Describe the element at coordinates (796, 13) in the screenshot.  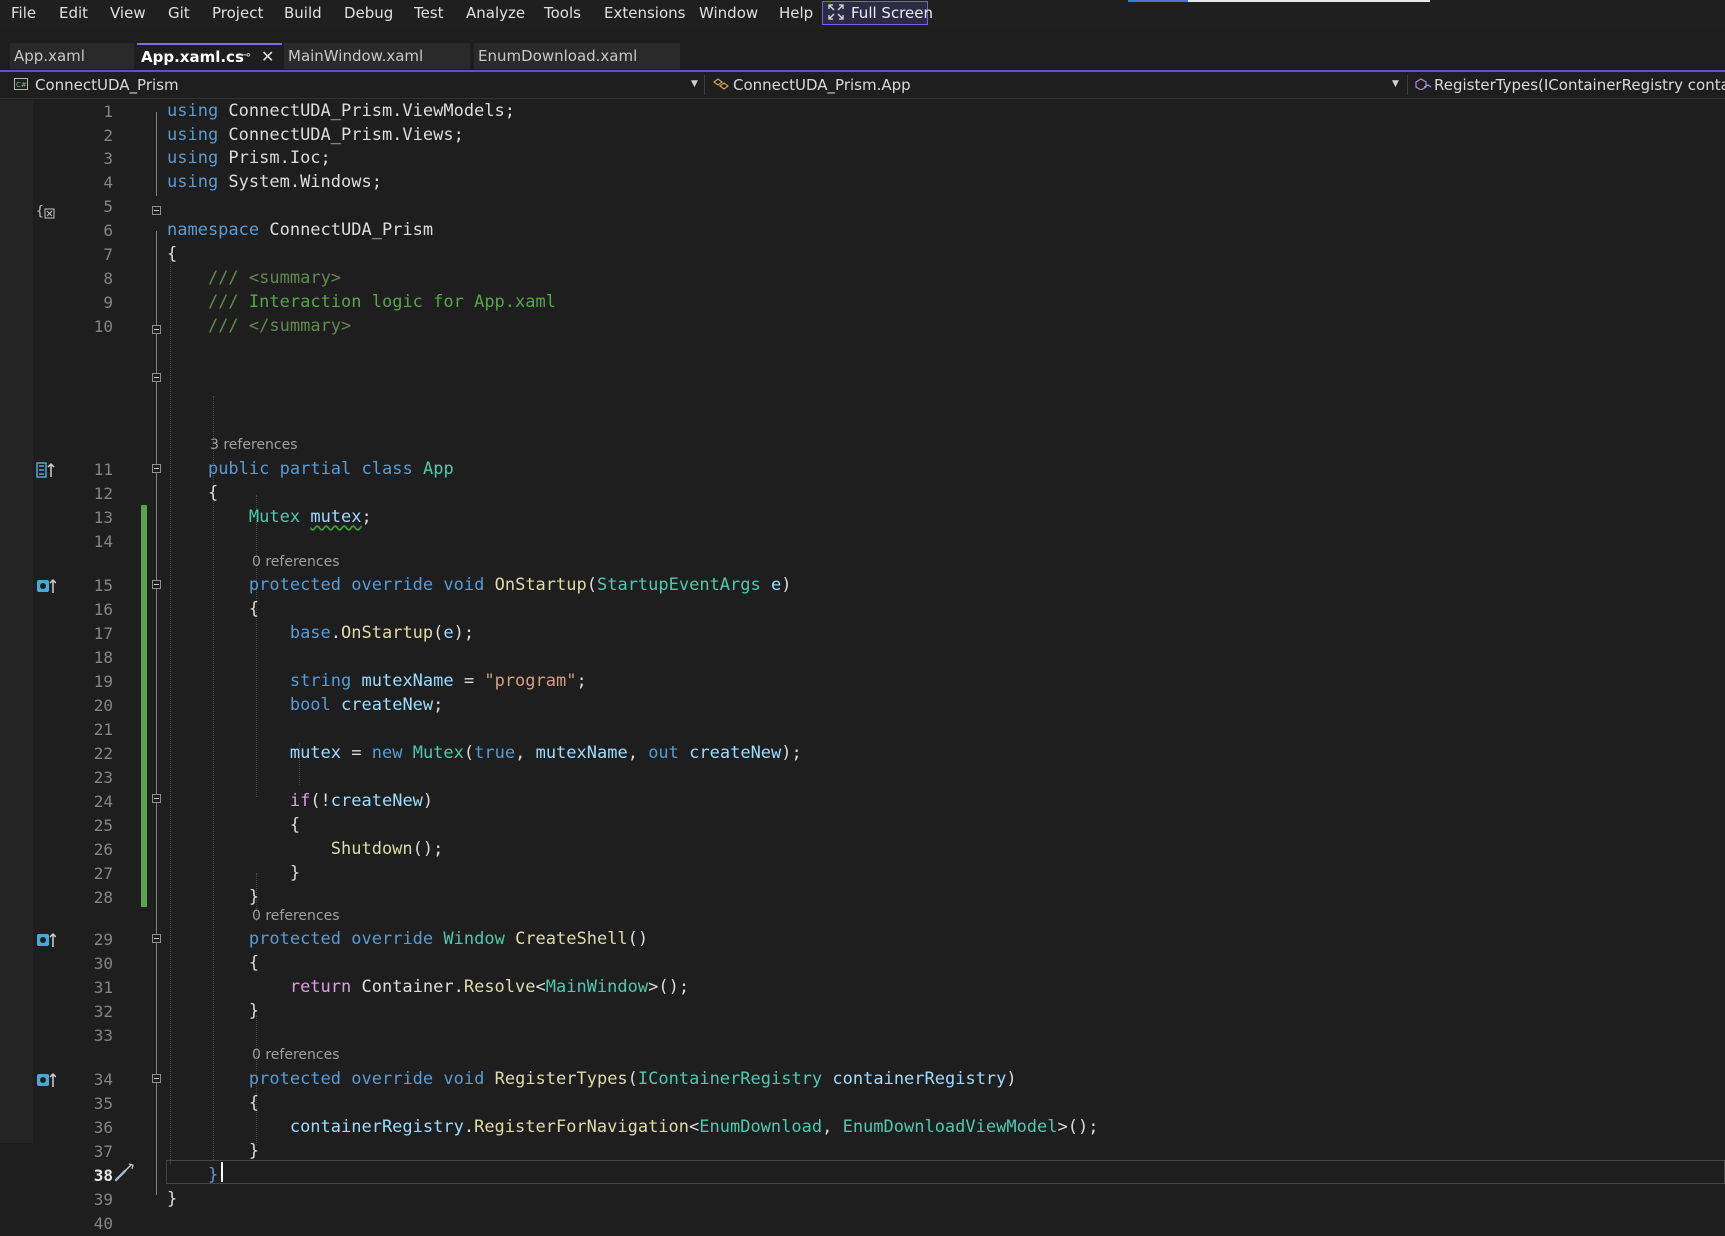
I see `menu-help: Help` at that location.